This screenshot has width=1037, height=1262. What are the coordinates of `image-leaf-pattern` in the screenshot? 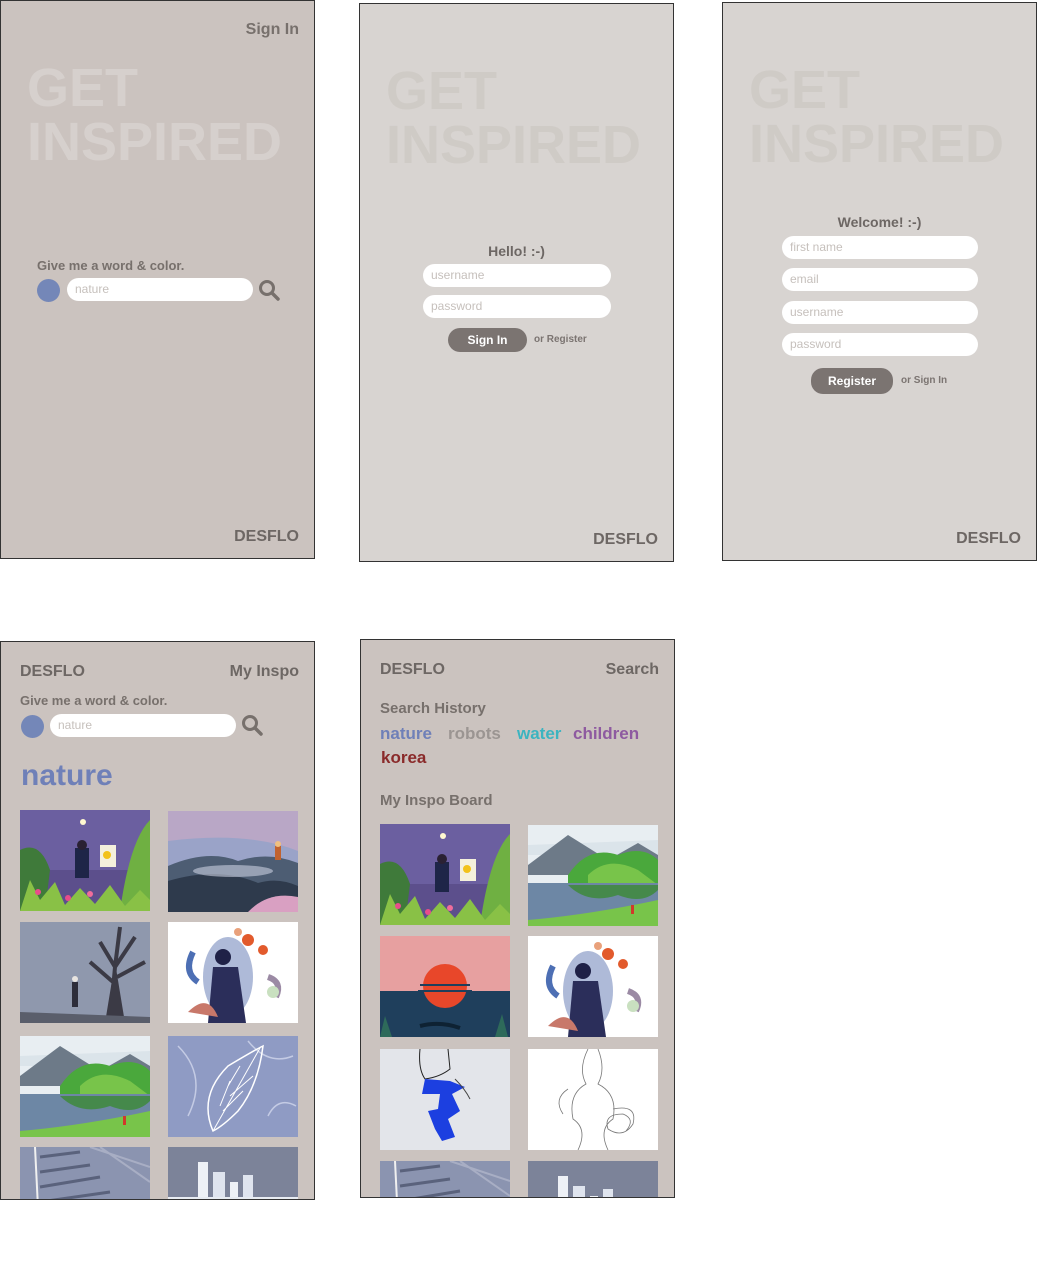 It's located at (233, 1086).